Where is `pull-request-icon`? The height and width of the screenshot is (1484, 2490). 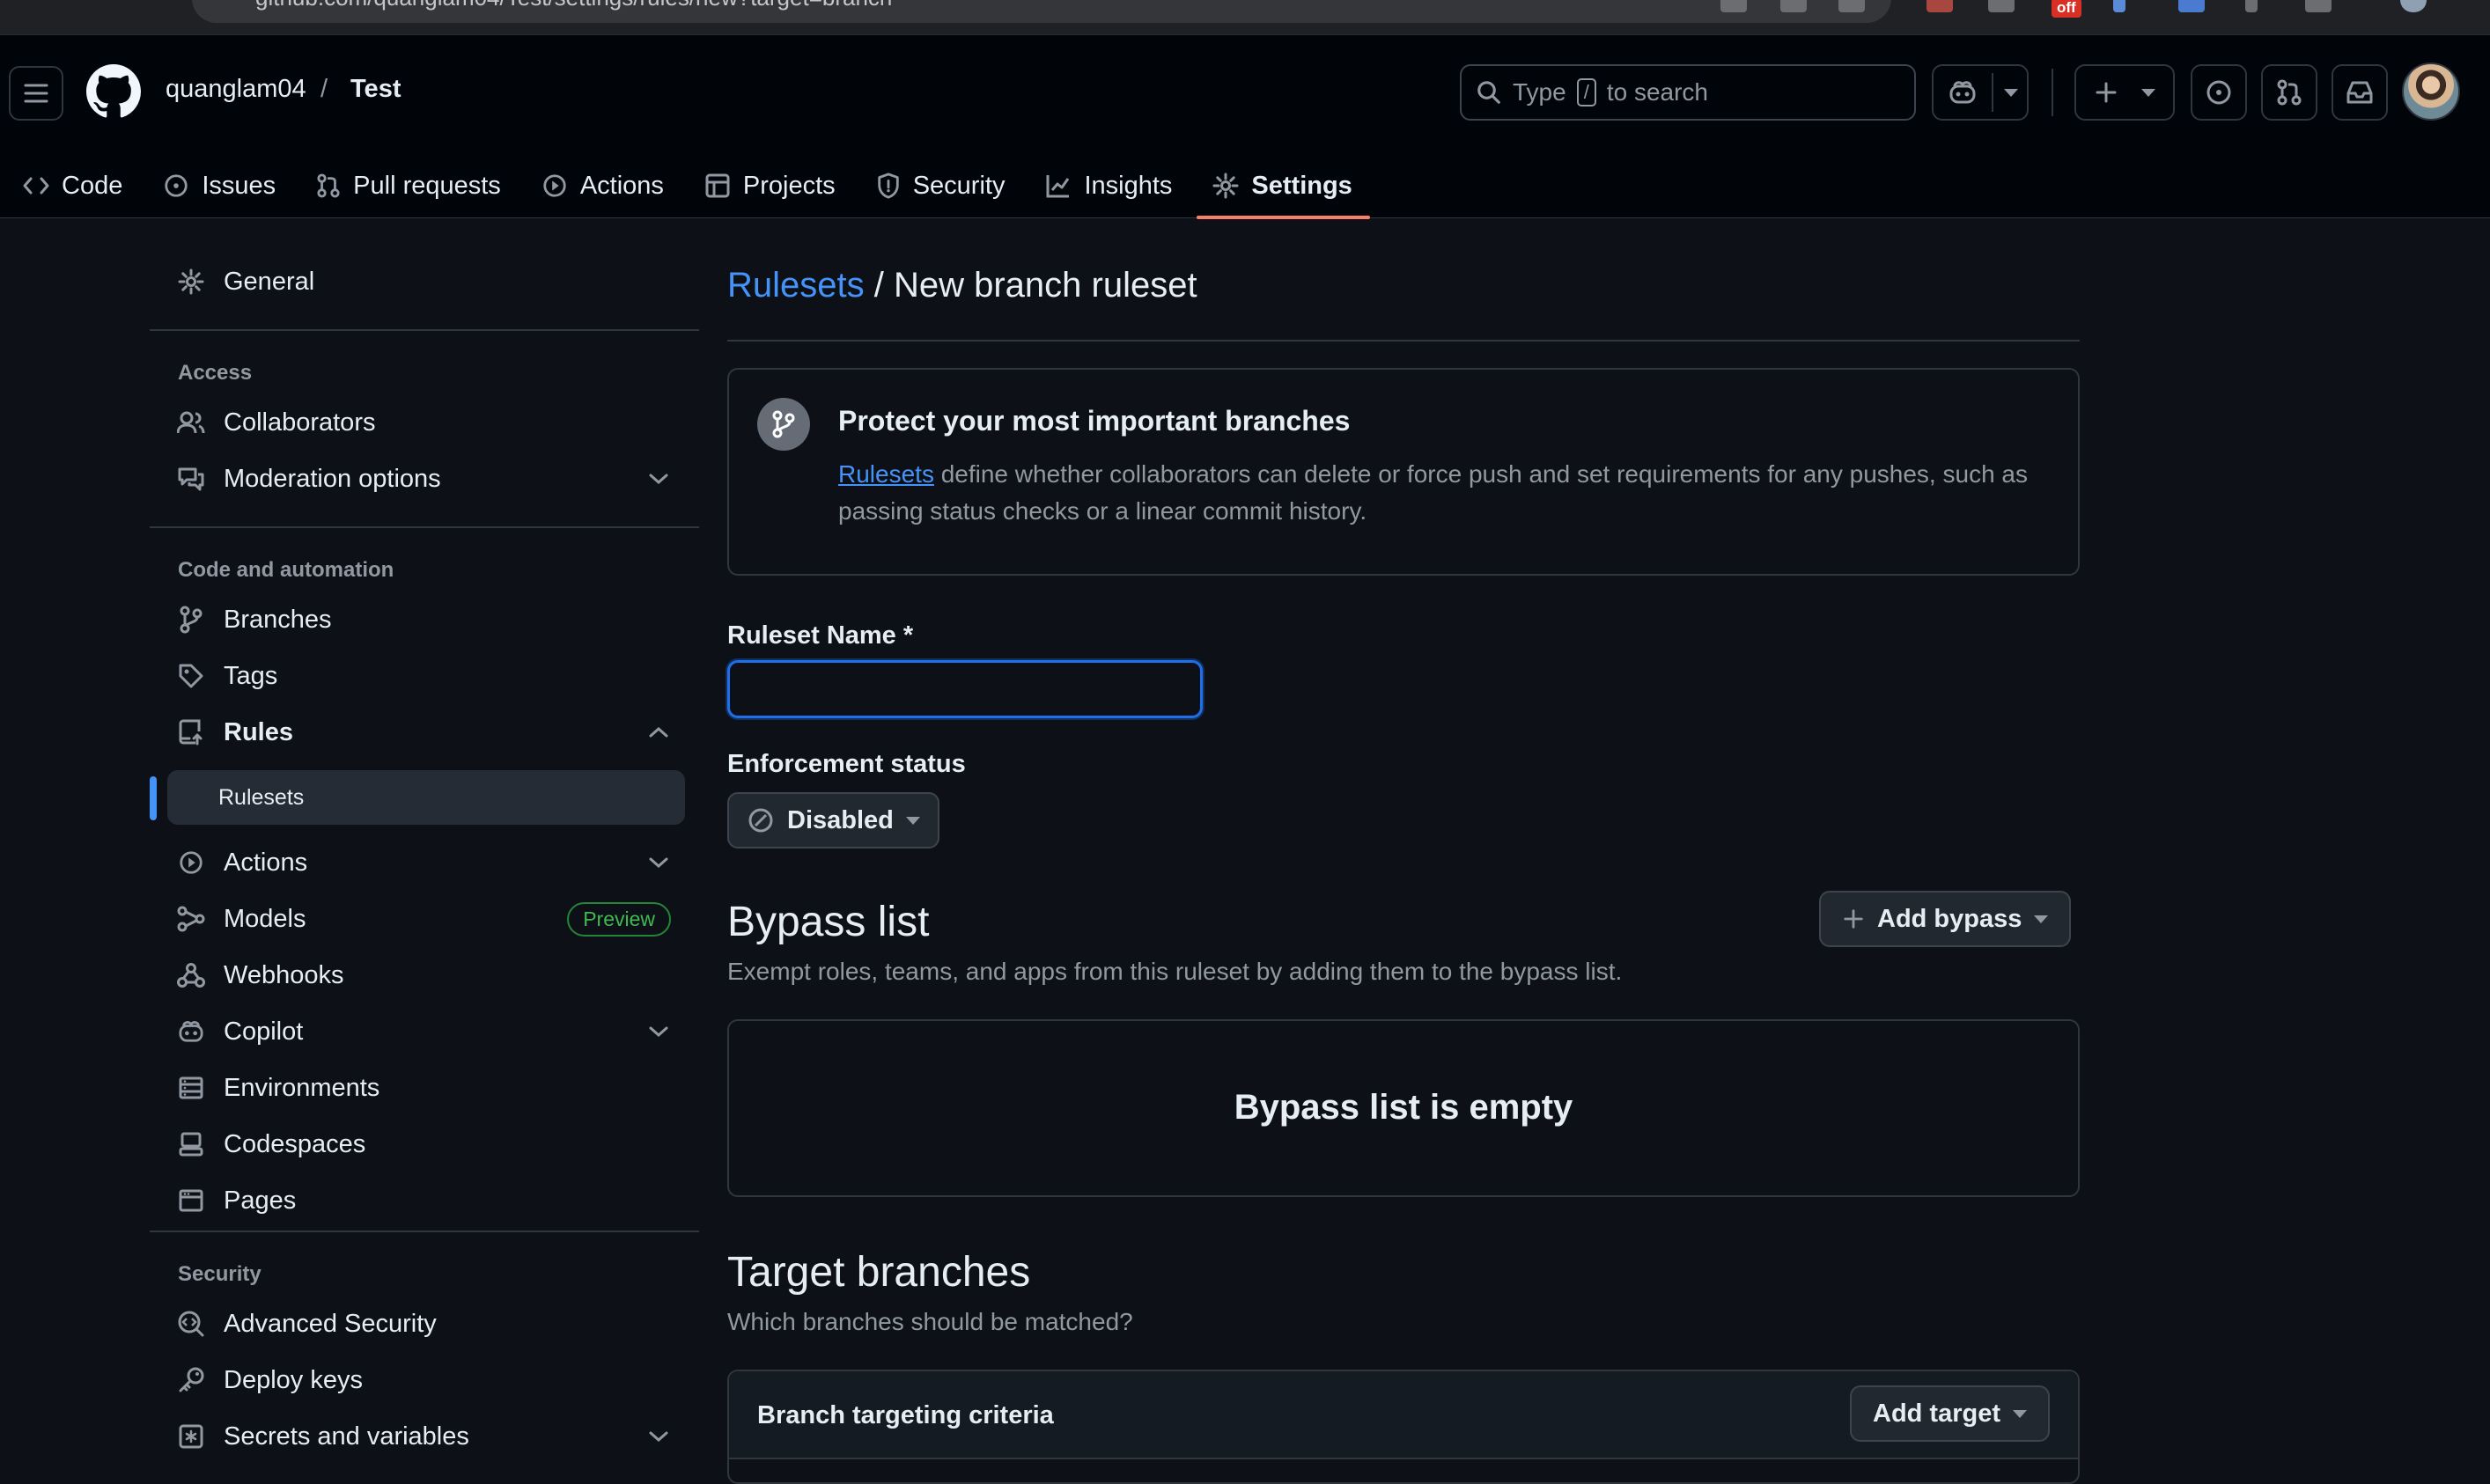 pull-request-icon is located at coordinates (328, 186).